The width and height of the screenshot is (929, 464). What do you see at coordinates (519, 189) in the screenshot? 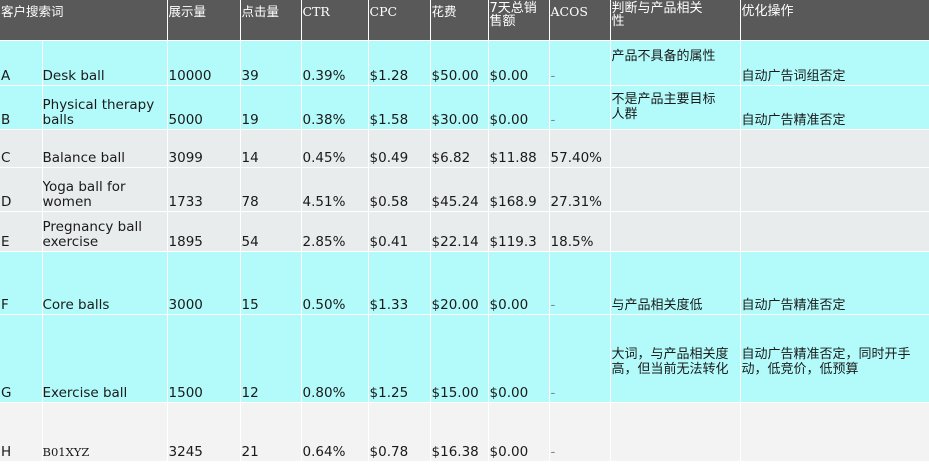
I see `sales-cell: $168.9` at bounding box center [519, 189].